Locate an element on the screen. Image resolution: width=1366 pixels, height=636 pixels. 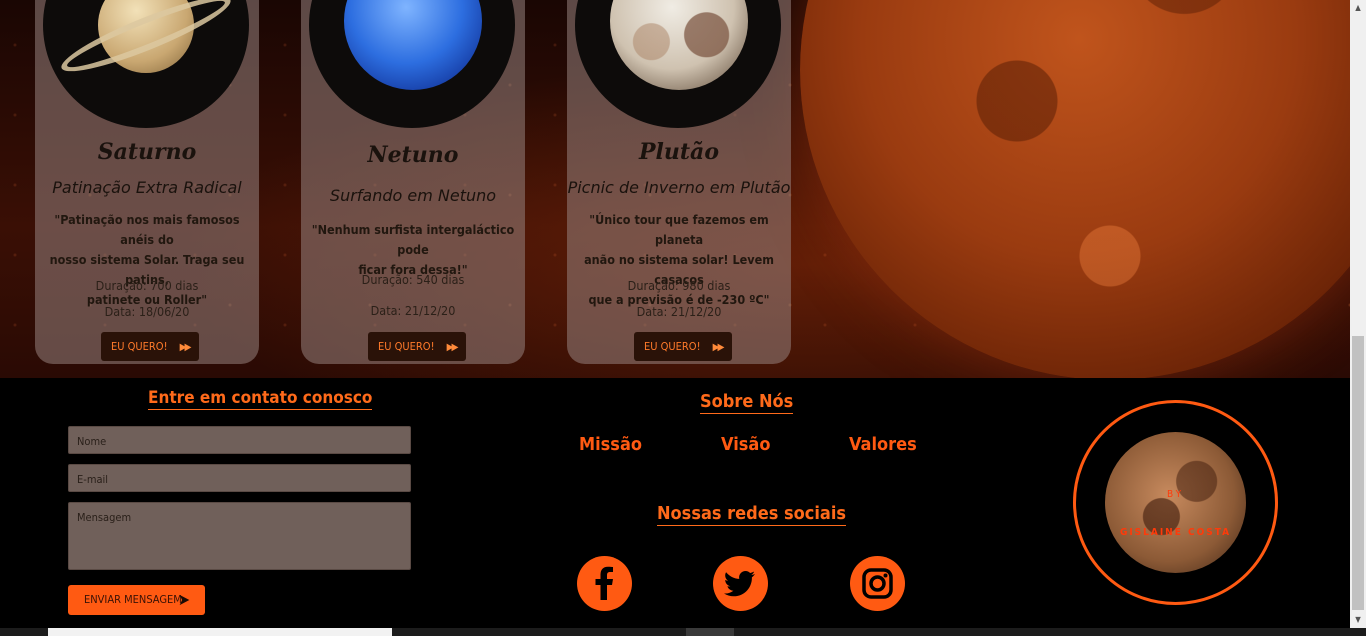
card-title: Saturno is located at coordinates (147, 152).